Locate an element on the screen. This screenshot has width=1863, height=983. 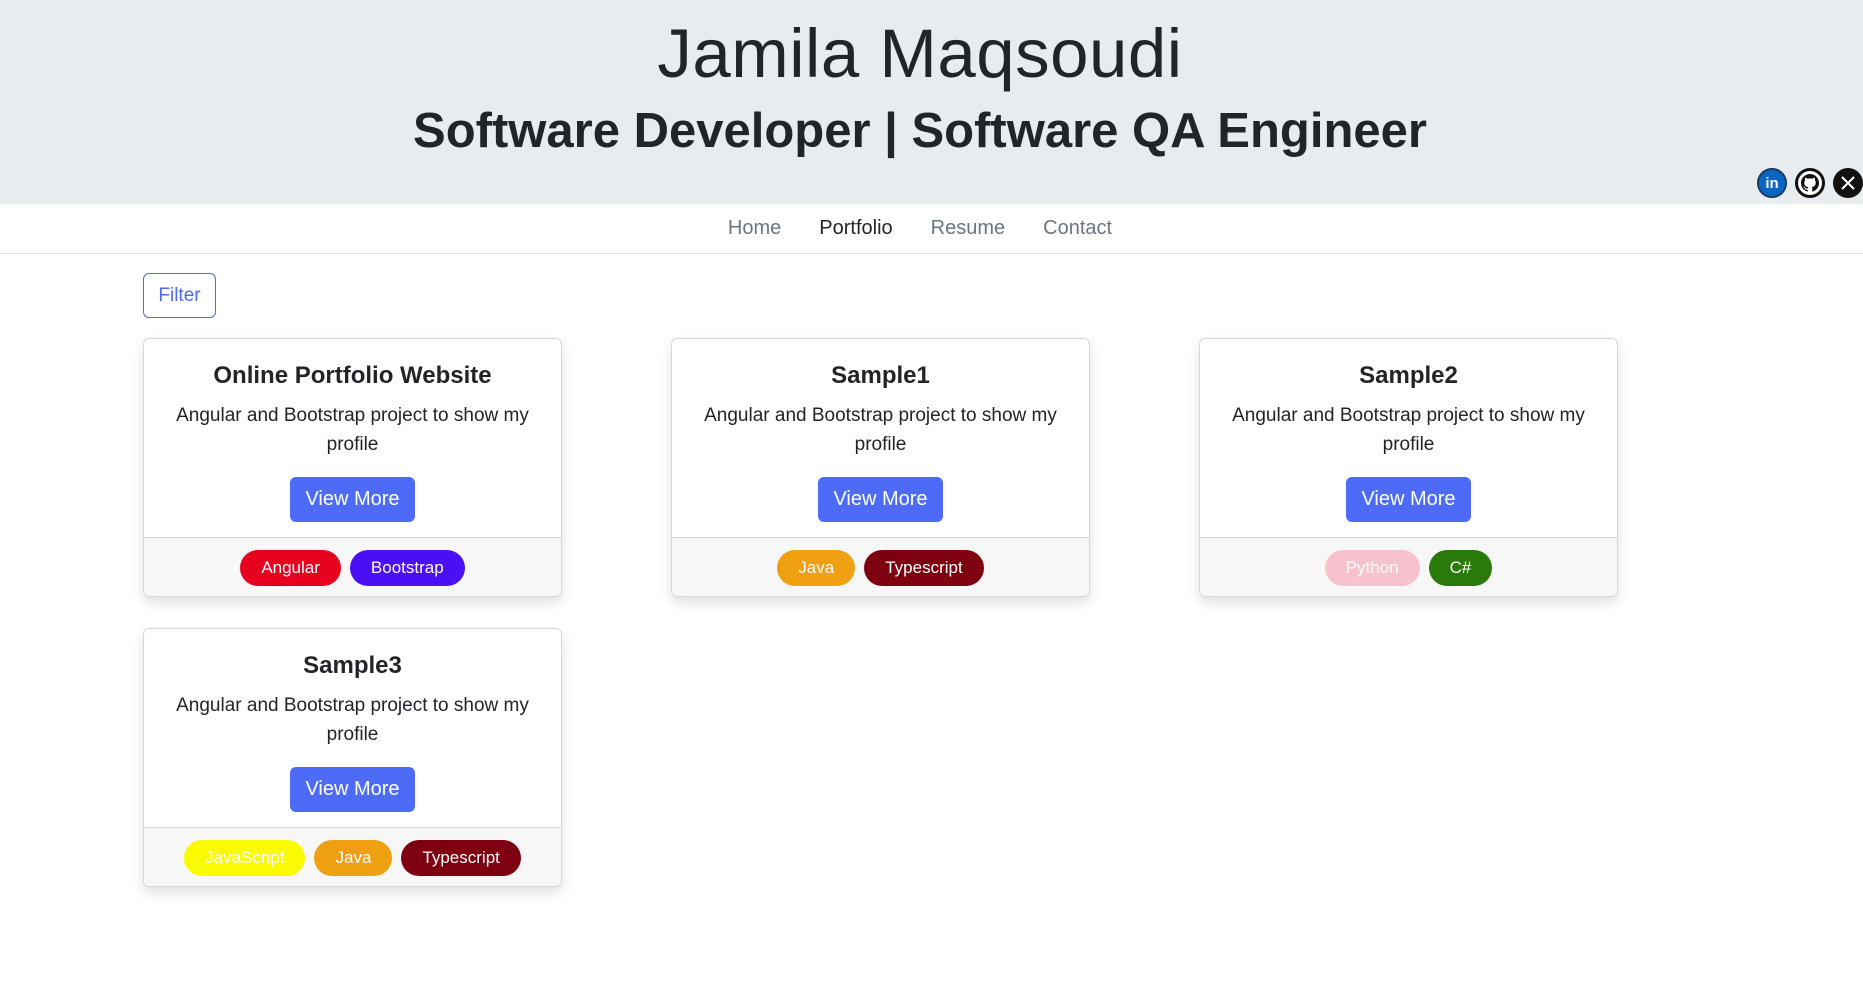
nav-contact: Contact is located at coordinates (1077, 228).